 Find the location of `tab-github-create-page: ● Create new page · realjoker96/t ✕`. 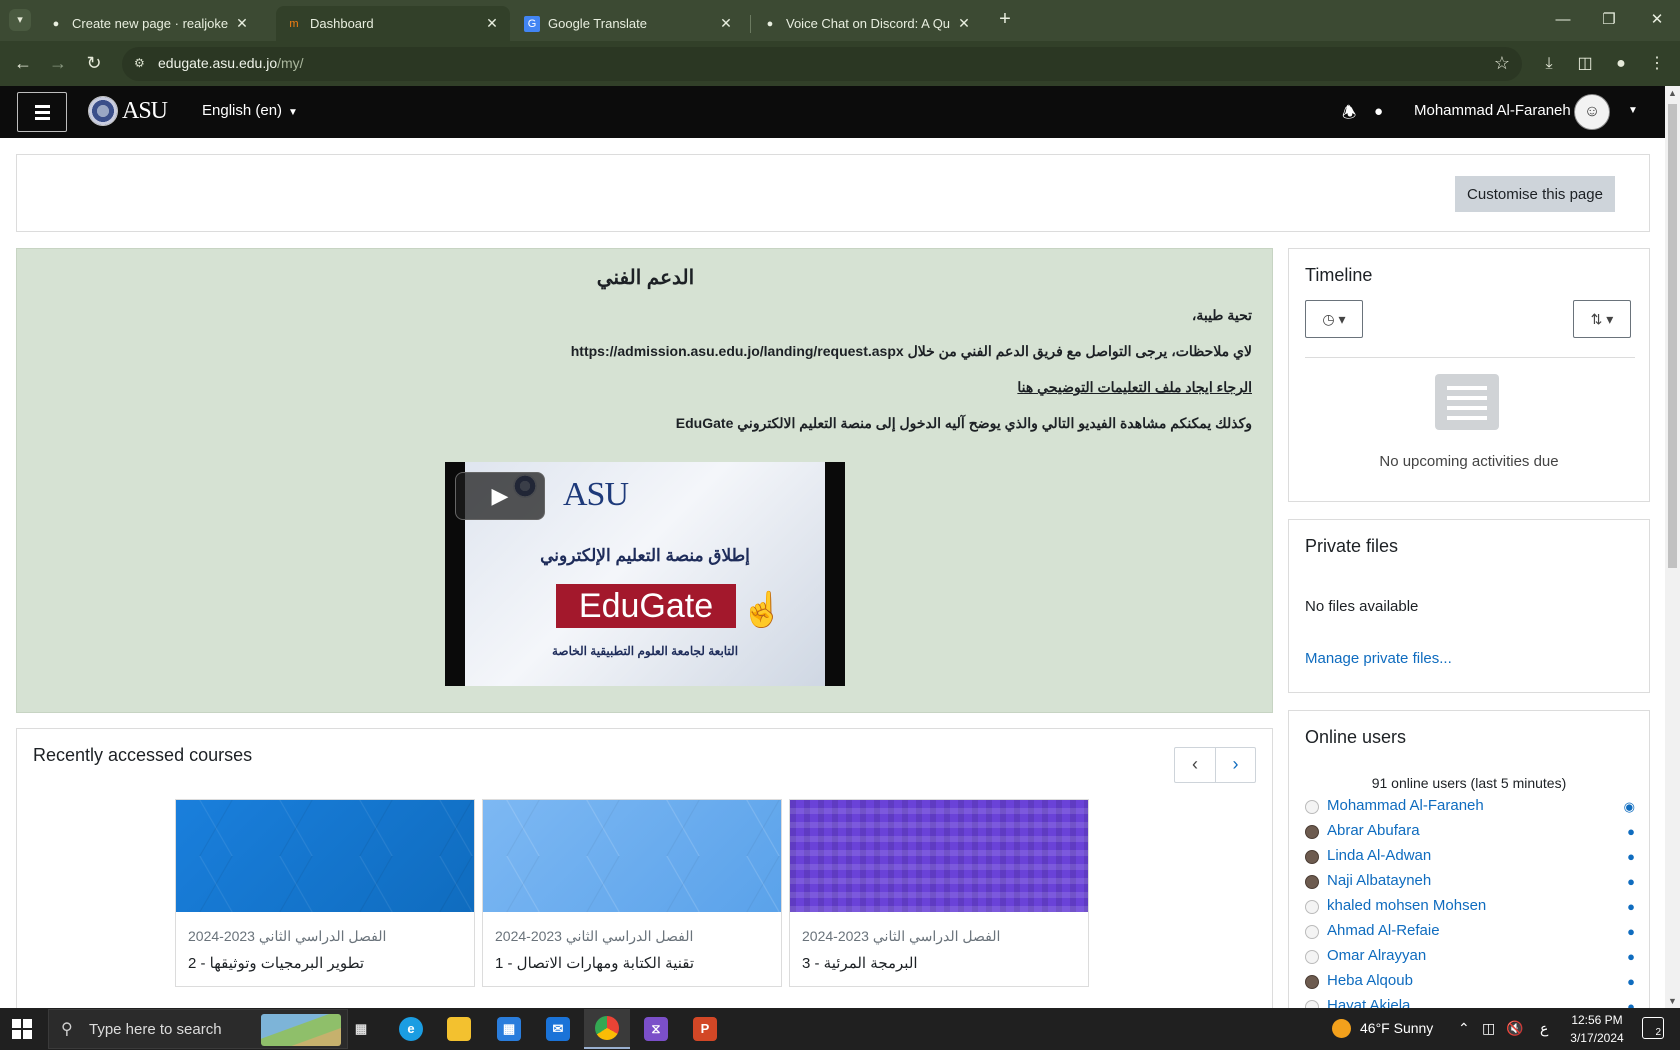

tab-github-create-page: ● Create new page · realjoker96/t ✕ is located at coordinates (149, 23).